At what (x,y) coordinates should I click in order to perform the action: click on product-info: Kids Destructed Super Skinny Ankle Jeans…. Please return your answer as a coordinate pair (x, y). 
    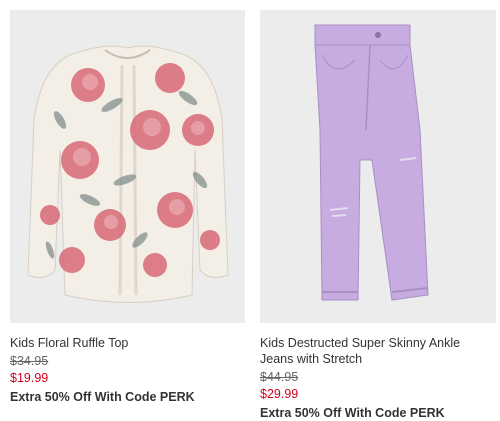
    Looking at the image, I should click on (378, 372).